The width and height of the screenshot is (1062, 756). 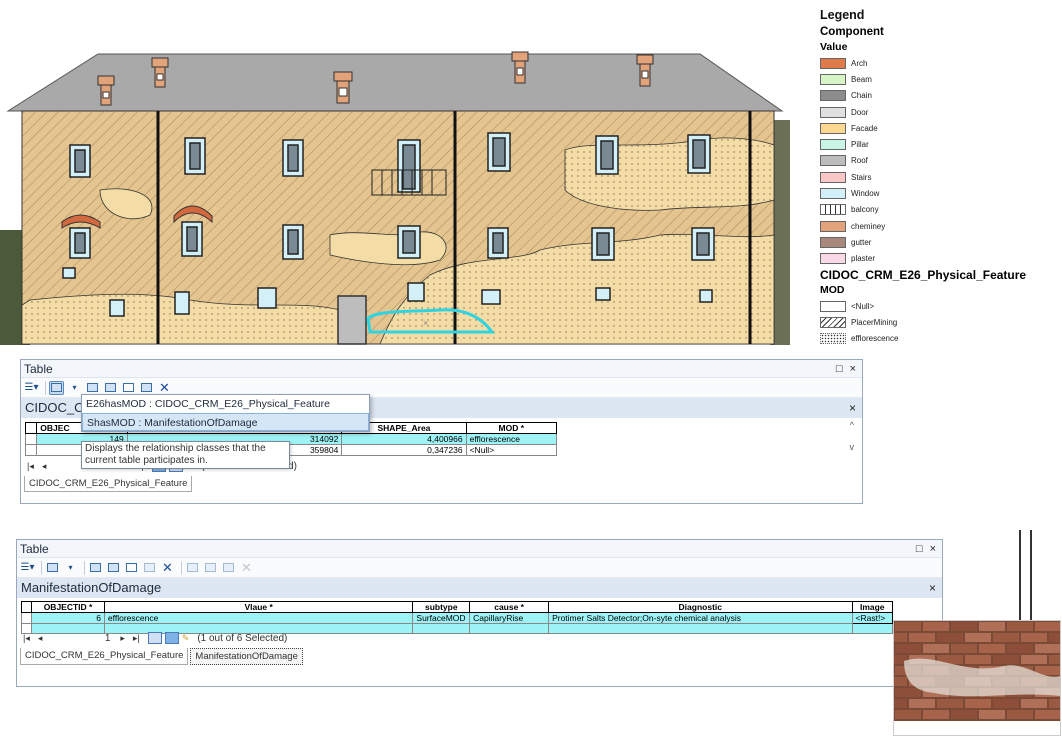 What do you see at coordinates (940, 210) in the screenshot?
I see `legend-item: balcony` at bounding box center [940, 210].